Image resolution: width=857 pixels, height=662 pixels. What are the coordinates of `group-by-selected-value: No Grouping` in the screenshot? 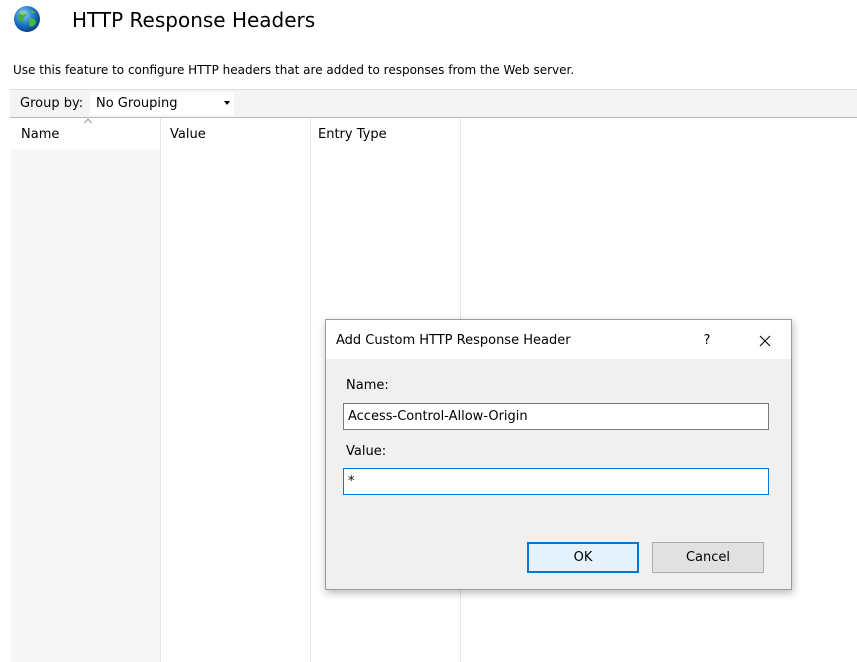 It's located at (137, 103).